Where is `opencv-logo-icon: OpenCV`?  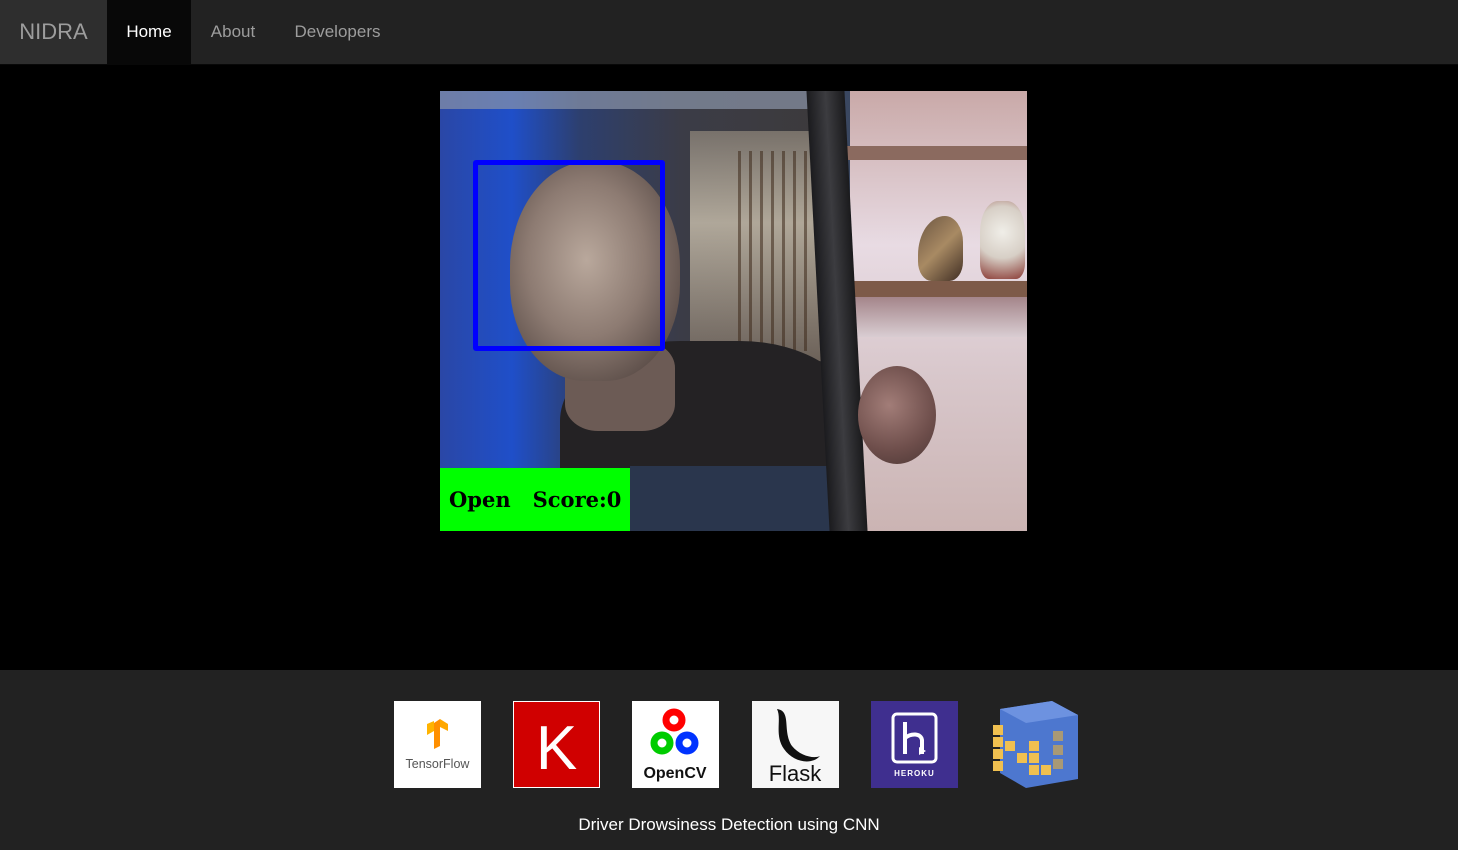
opencv-logo-icon: OpenCV is located at coordinates (675, 744).